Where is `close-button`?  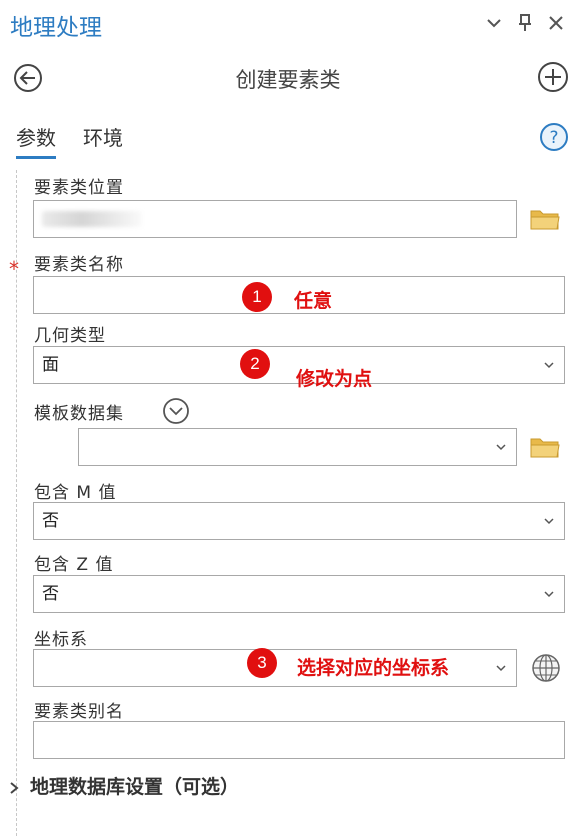
close-button is located at coordinates (556, 23).